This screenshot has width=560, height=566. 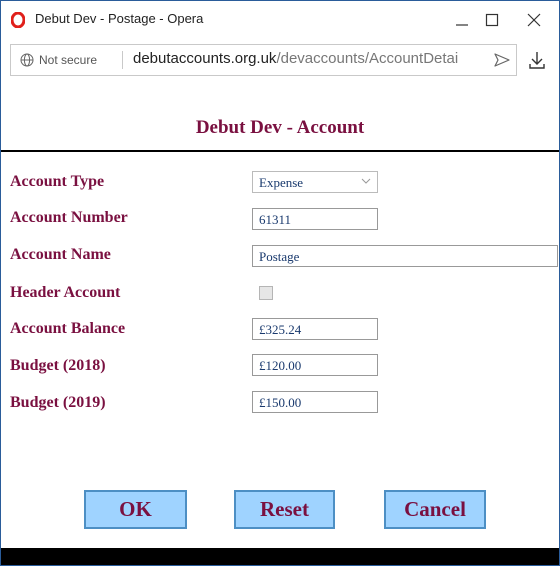 I want to click on url-host: debutaccounts.org.uk, so click(x=205, y=58).